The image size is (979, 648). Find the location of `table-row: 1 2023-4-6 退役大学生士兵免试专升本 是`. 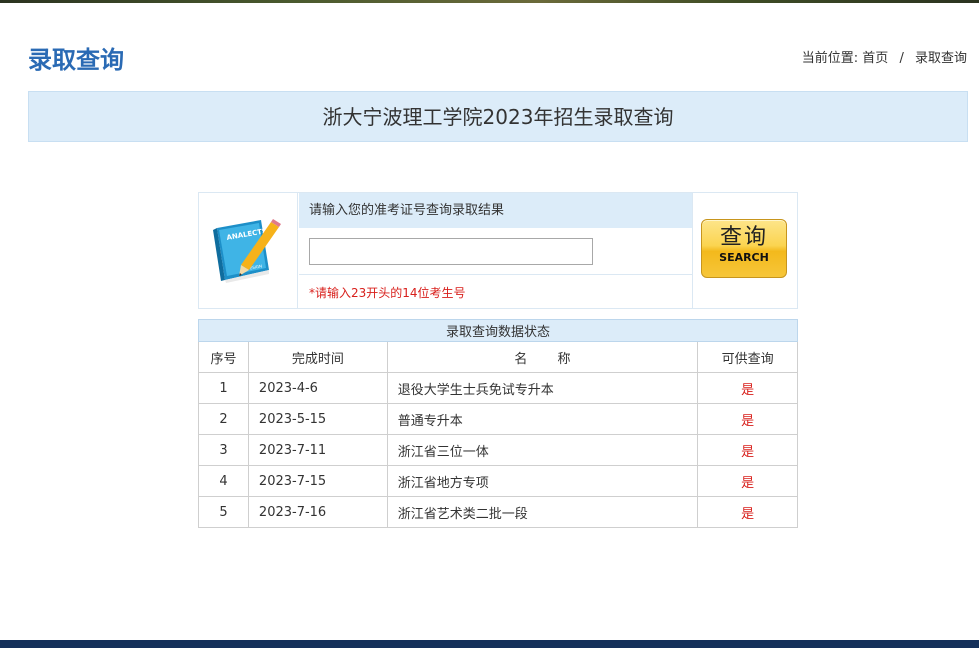

table-row: 1 2023-4-6 退役大学生士兵免试专升本 是 is located at coordinates (498, 388).